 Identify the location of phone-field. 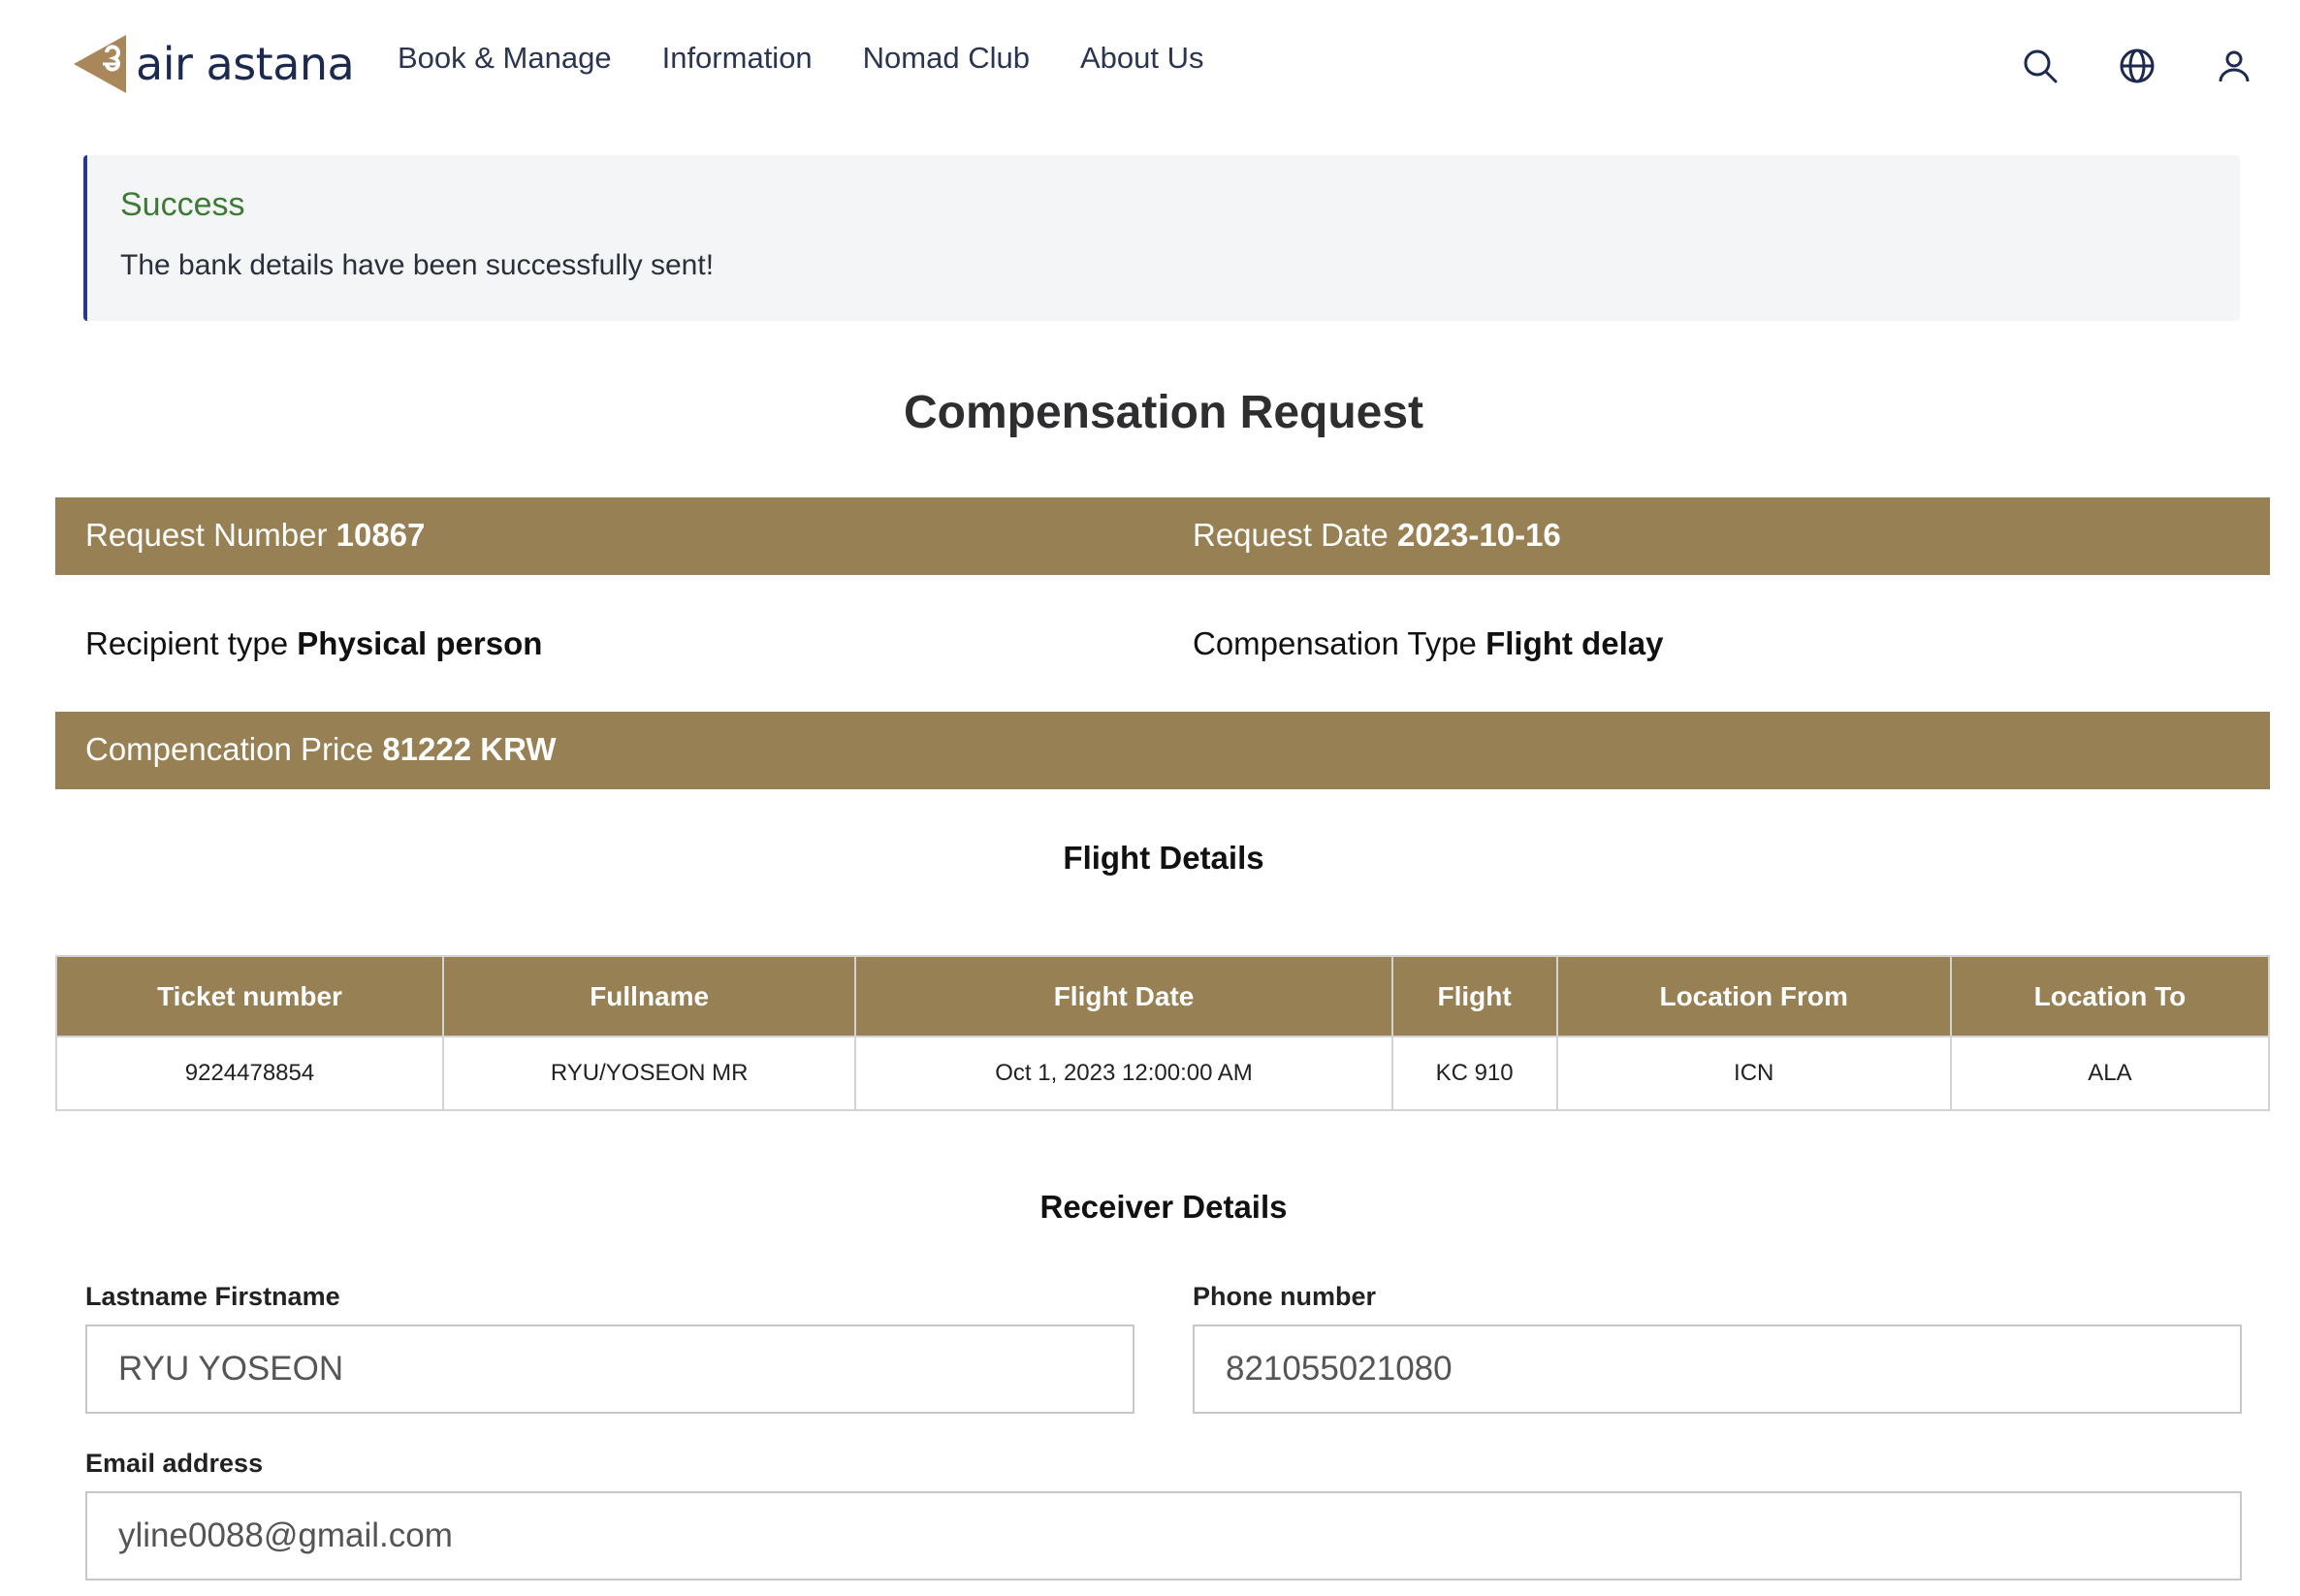
(1718, 1369).